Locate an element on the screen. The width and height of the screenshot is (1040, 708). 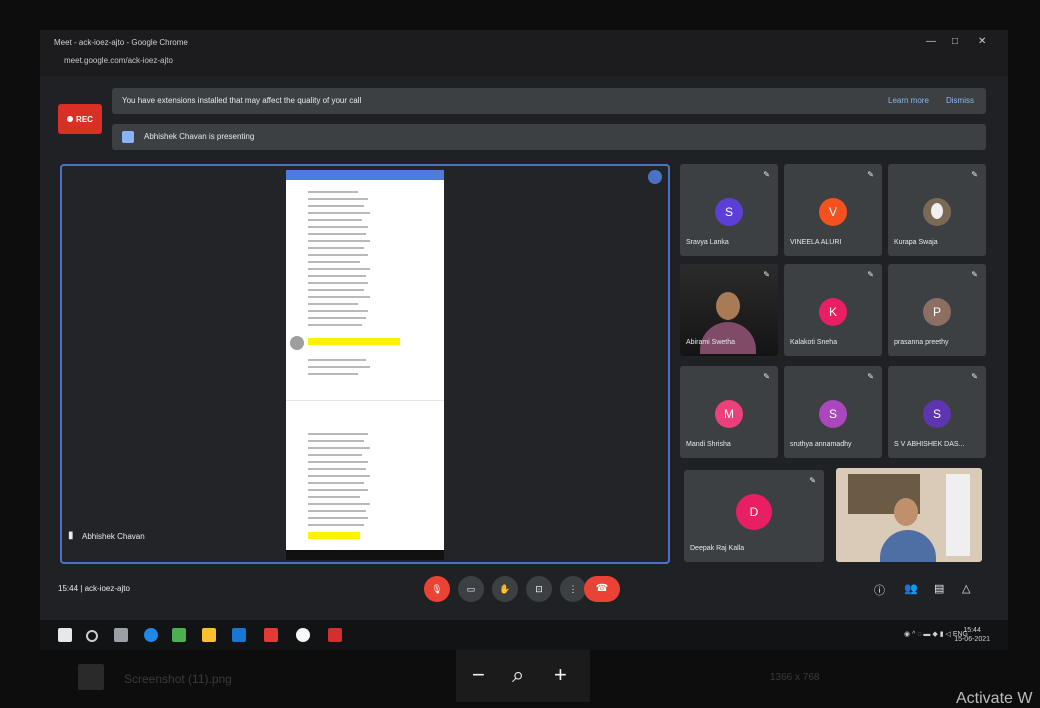
mic-button: 🎙 is located at coordinates (437, 589).